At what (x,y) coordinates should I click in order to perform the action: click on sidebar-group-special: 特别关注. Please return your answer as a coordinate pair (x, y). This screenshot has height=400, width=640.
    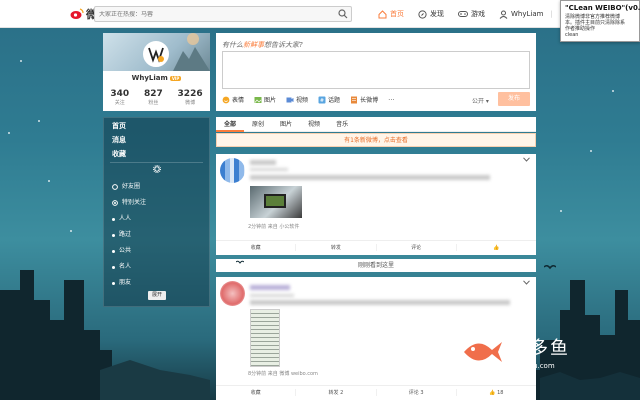
    Looking at the image, I should click on (156, 203).